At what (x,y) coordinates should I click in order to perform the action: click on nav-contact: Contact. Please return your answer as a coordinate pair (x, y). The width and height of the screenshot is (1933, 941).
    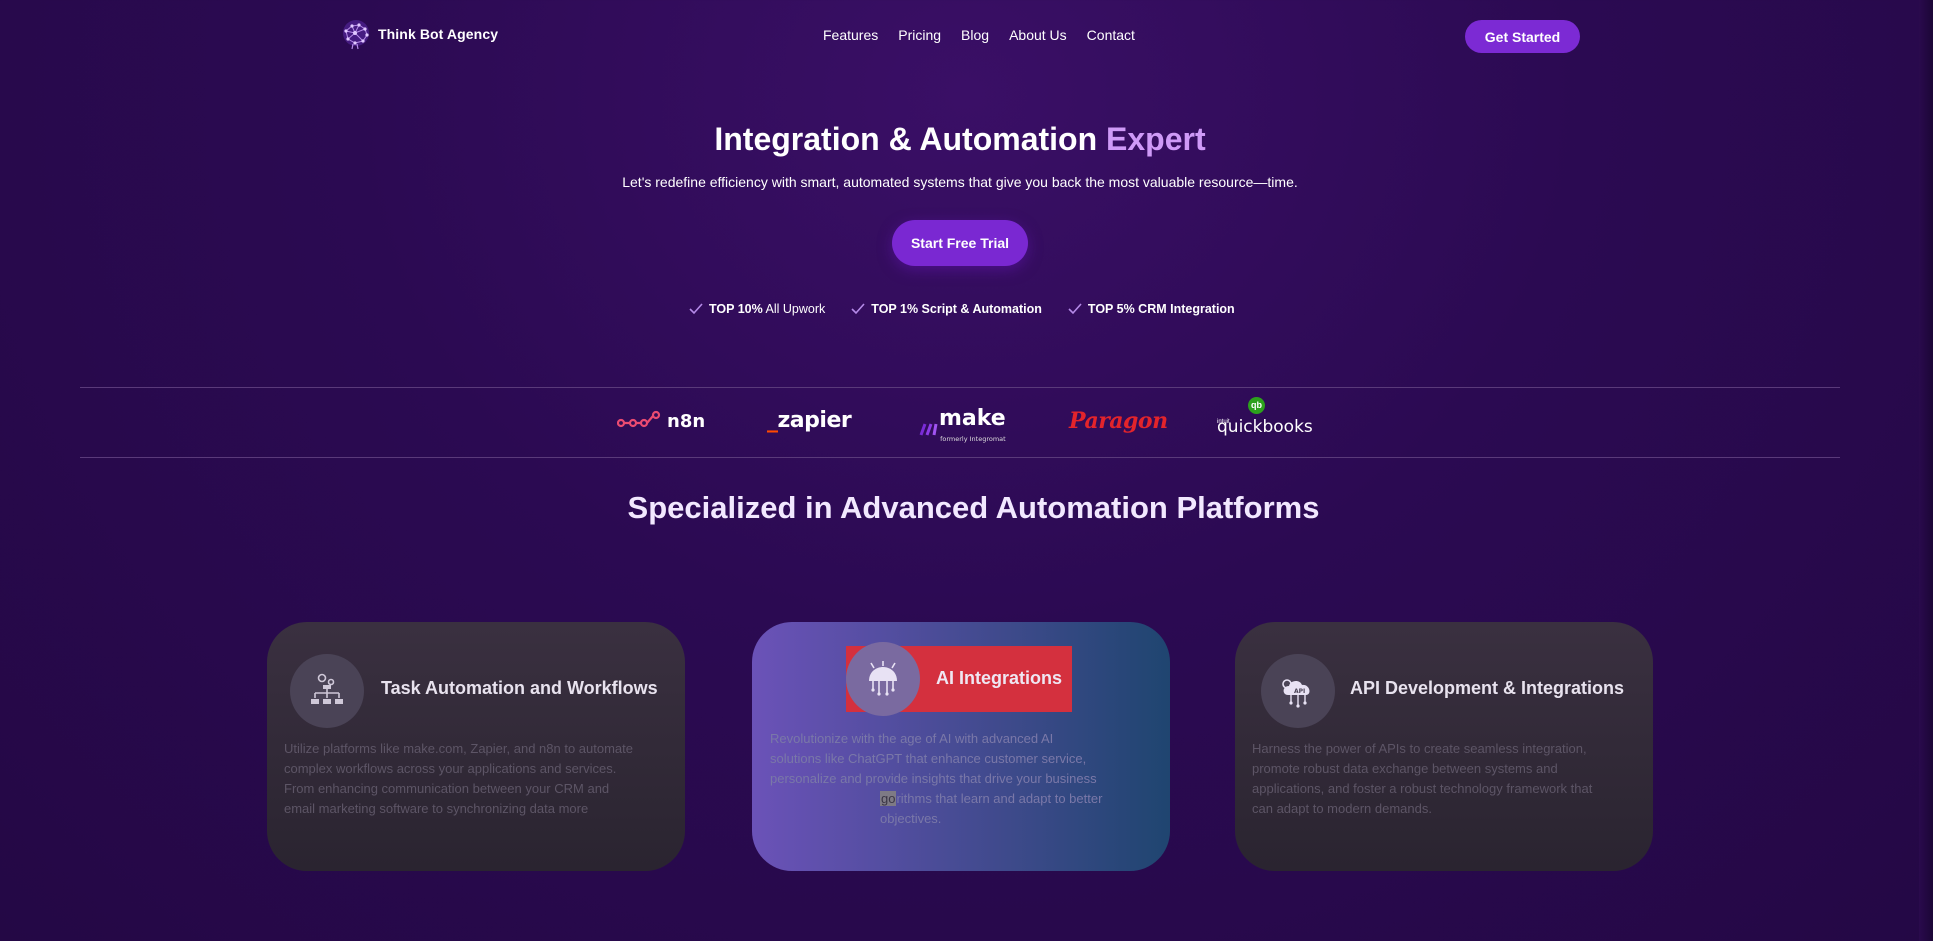
    Looking at the image, I should click on (1111, 35).